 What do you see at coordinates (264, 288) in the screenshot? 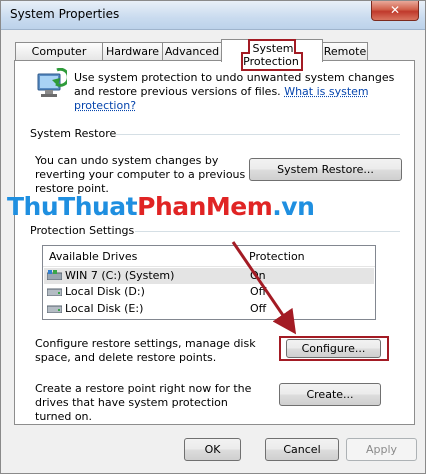
I see `annotation-arrow` at bounding box center [264, 288].